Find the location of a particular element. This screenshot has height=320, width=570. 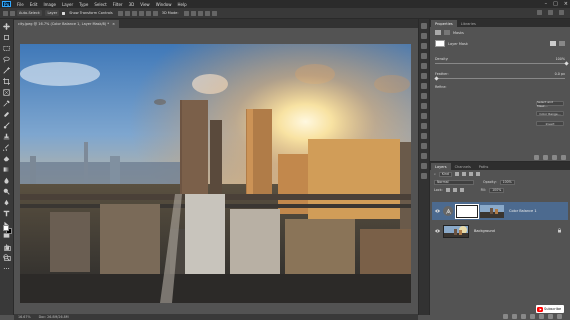

minimize-icon: – is located at coordinates (546, 4).